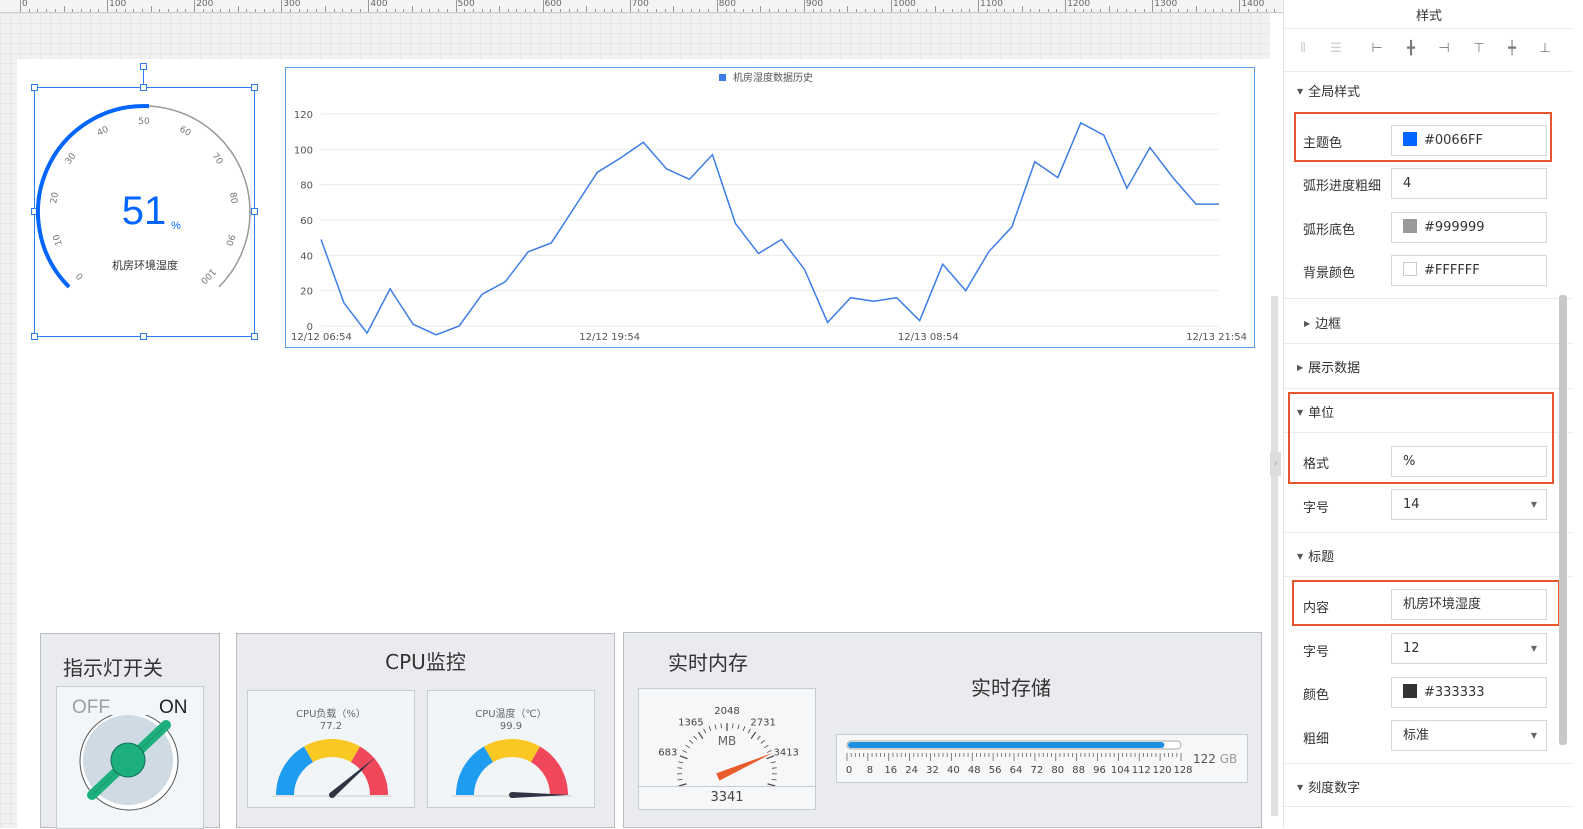 The width and height of the screenshot is (1583, 829). What do you see at coordinates (1545, 49) in the screenshot?
I see `align-bottom-icon: ⊥` at bounding box center [1545, 49].